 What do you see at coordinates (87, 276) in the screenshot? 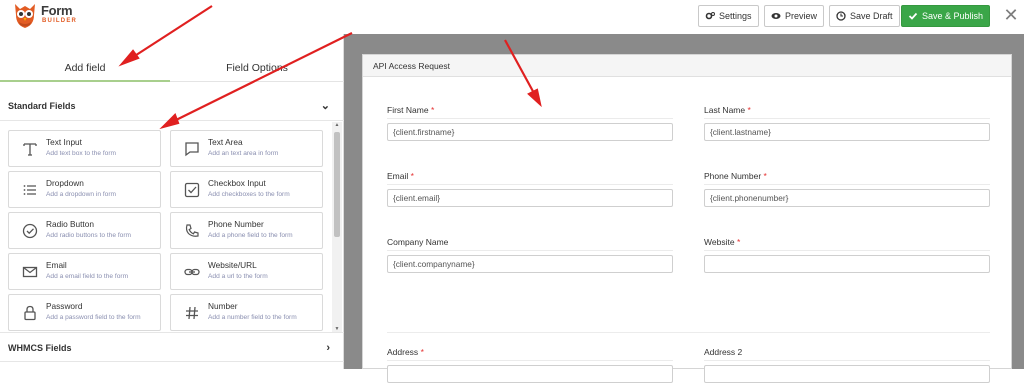
I see `field-card-desc: Add a email field to the form` at bounding box center [87, 276].